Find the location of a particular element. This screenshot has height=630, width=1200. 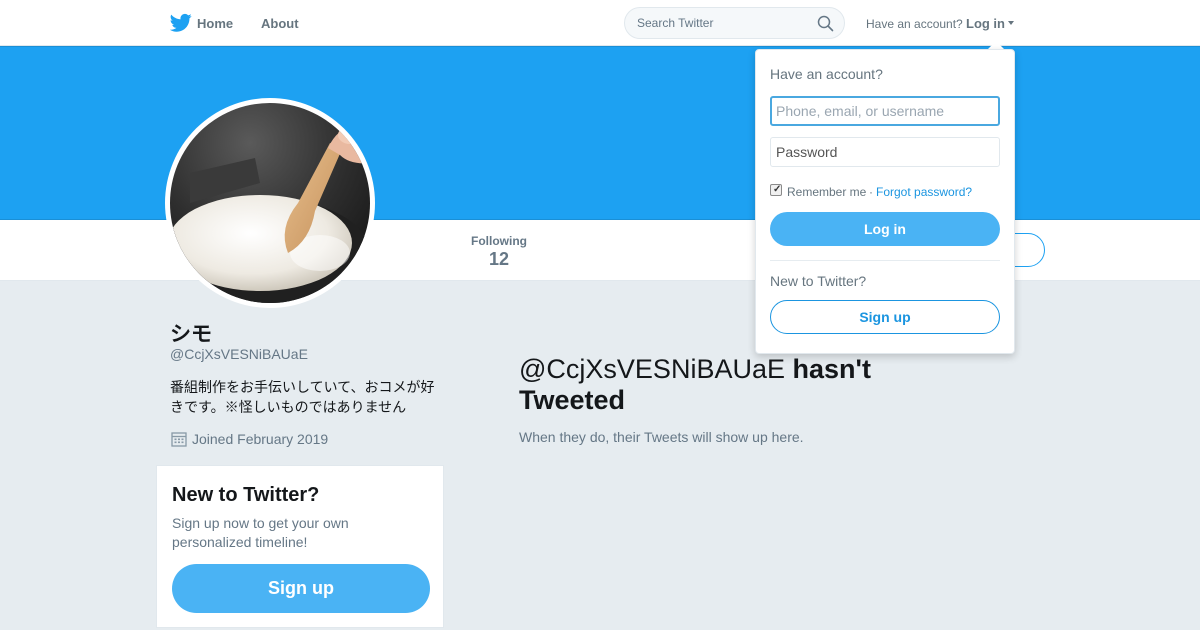

profile-name: シモ is located at coordinates (191, 333).